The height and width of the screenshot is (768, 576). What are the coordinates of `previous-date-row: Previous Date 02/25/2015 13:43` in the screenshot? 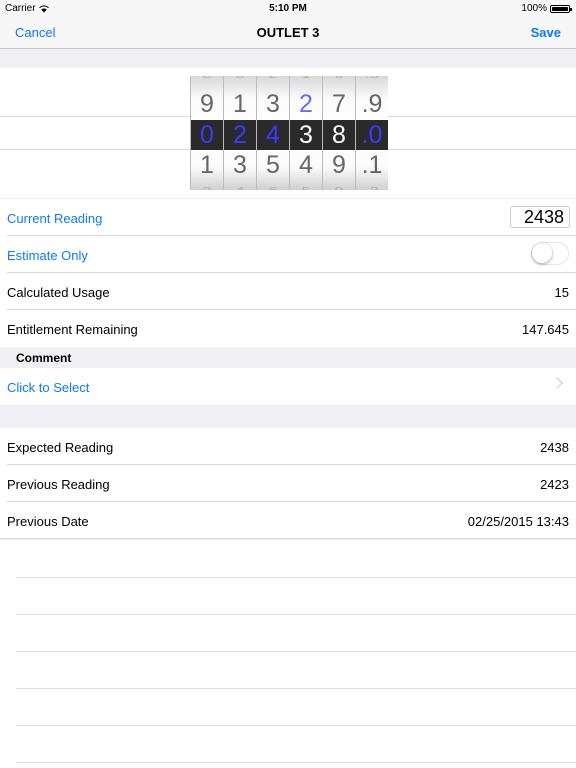 It's located at (288, 520).